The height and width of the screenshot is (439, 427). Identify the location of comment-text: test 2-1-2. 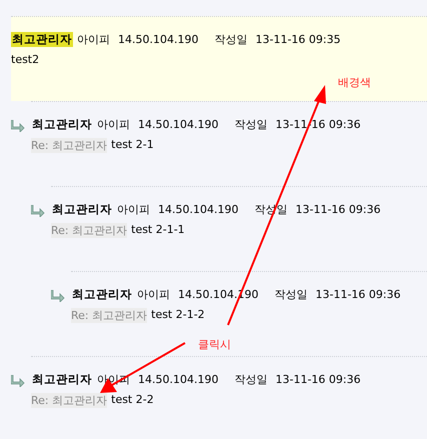
(178, 315).